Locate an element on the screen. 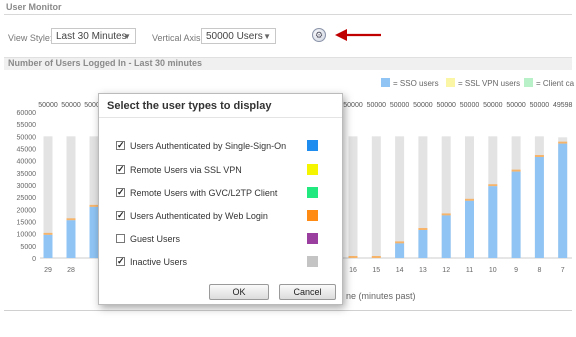  option-label: Users Authenticated by Web Login is located at coordinates (199, 216).